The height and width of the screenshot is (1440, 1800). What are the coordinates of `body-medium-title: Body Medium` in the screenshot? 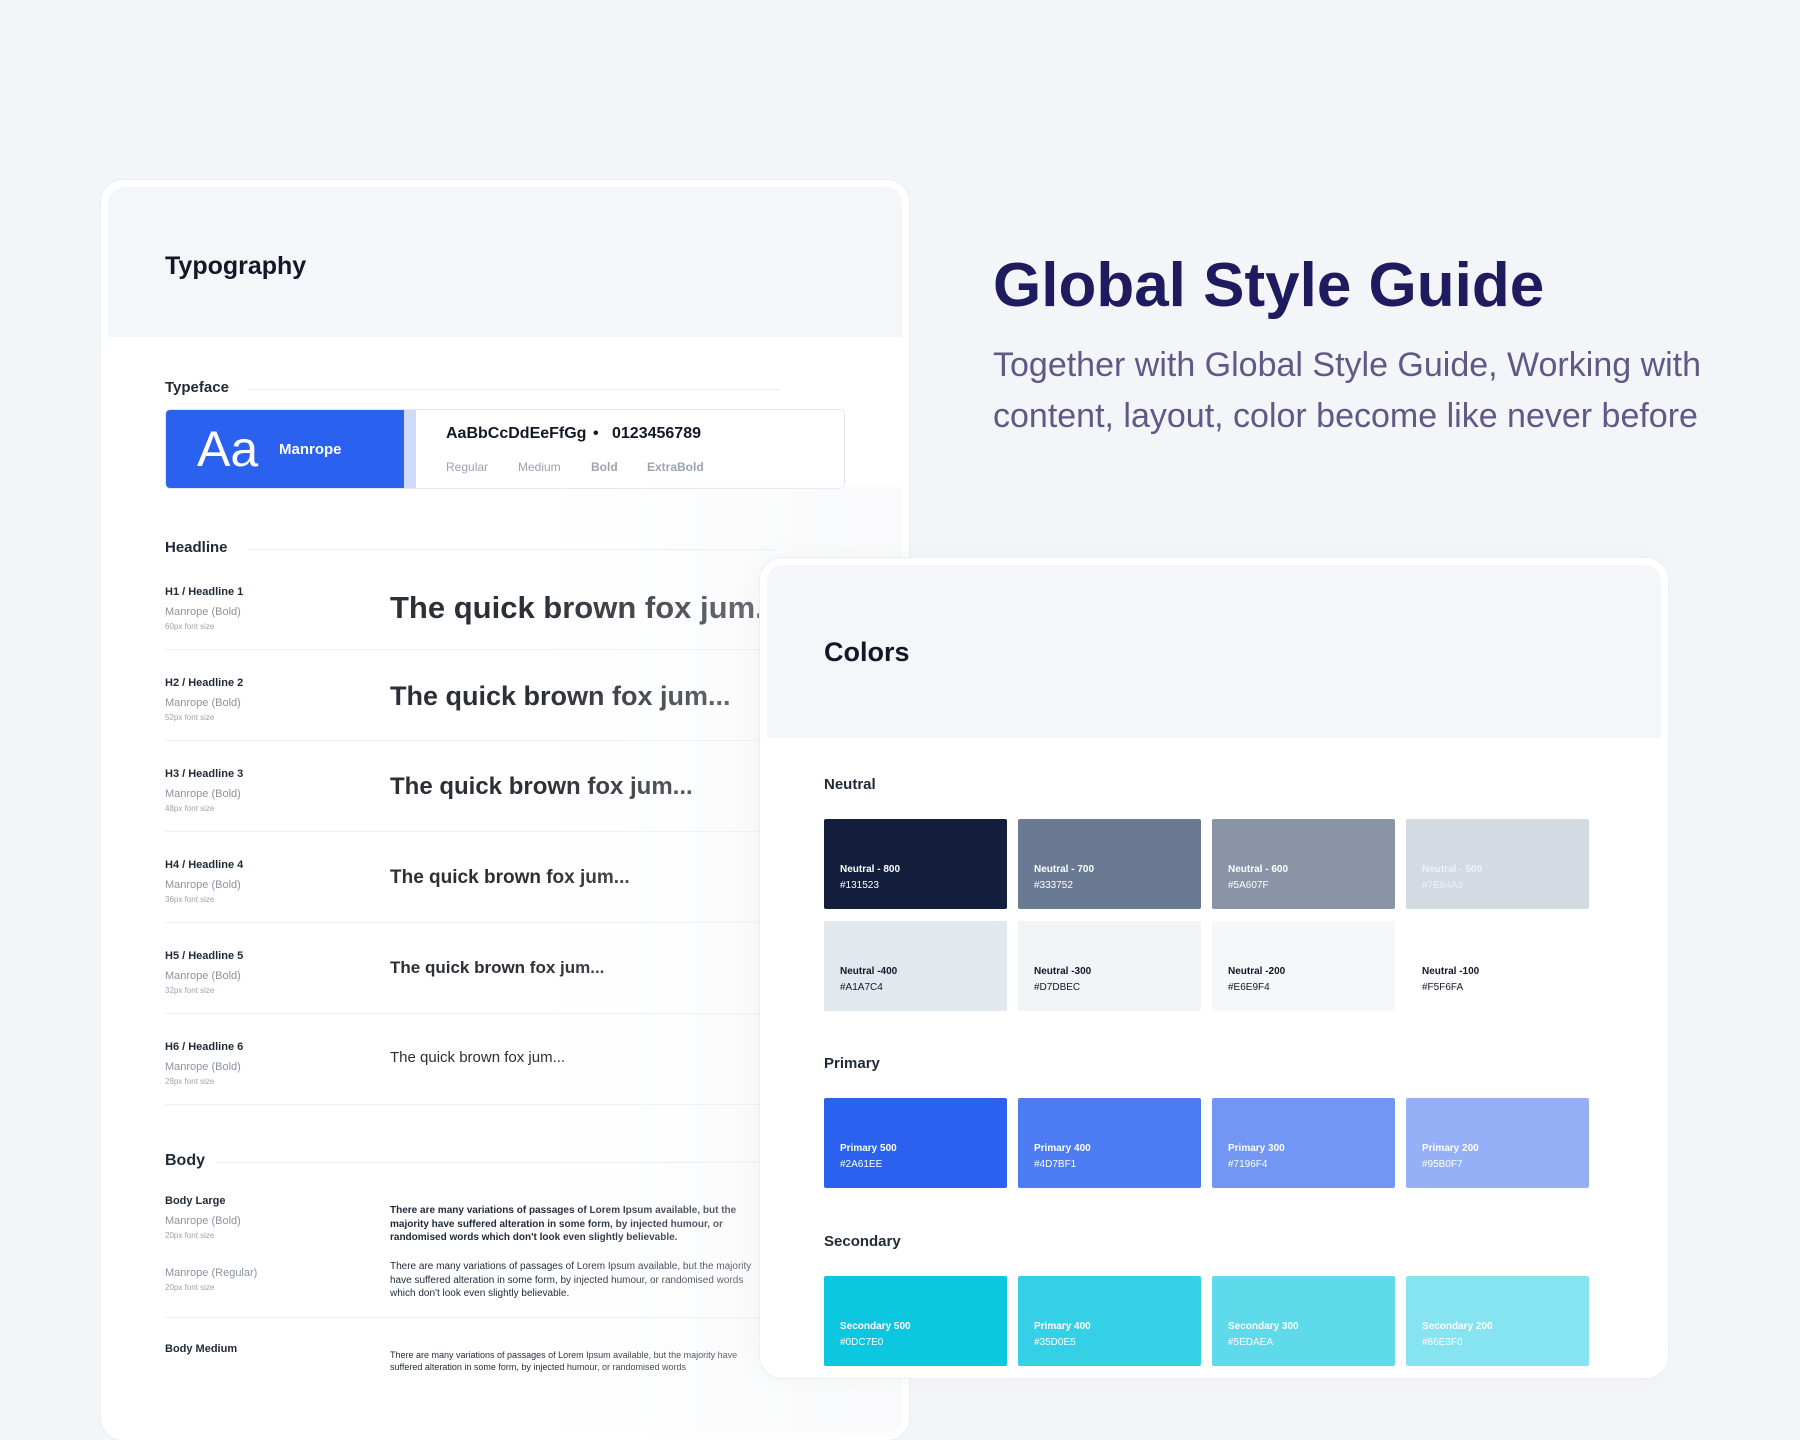 It's located at (201, 1349).